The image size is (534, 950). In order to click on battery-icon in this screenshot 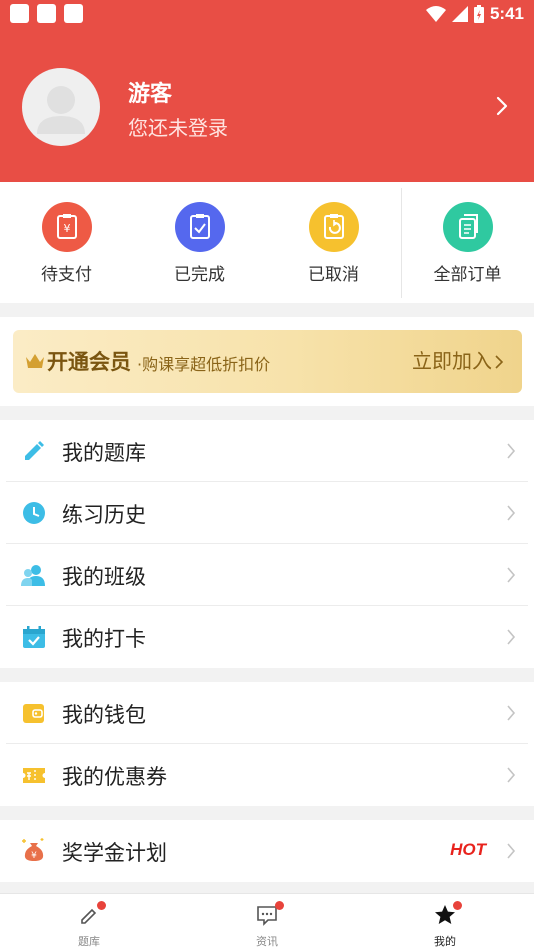, I will do `click(478, 14)`.